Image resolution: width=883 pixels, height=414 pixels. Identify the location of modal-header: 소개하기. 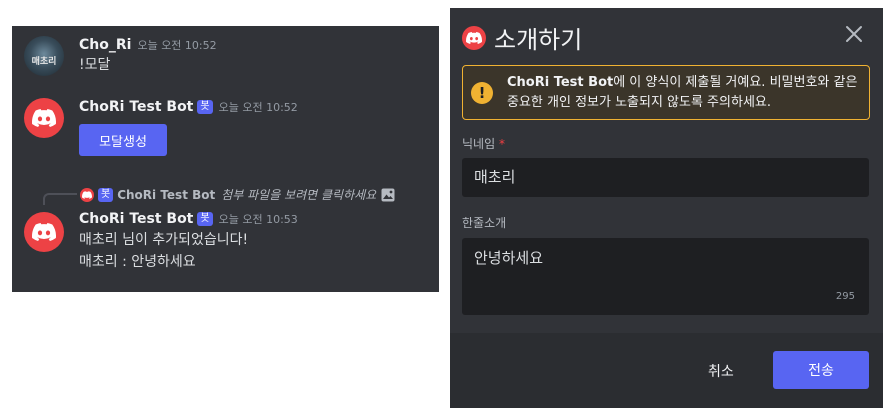
(522, 37).